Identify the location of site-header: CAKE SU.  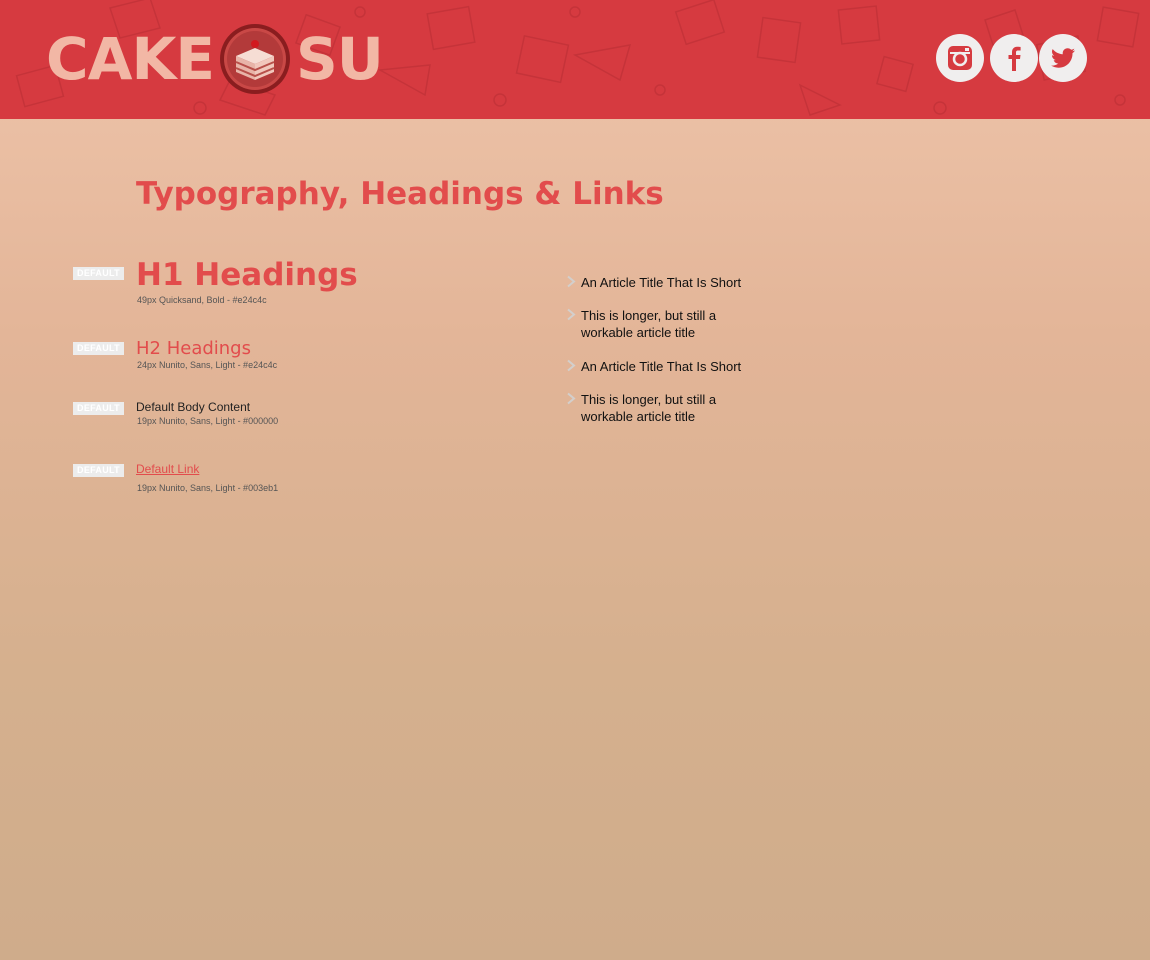
(575, 59).